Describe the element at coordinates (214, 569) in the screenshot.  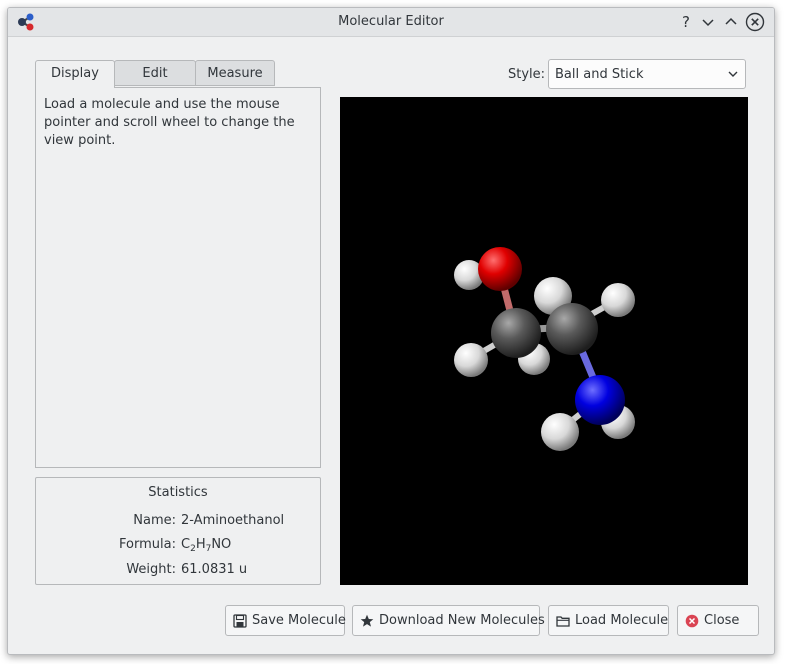
I see `weight-value: 61.0831 u` at that location.